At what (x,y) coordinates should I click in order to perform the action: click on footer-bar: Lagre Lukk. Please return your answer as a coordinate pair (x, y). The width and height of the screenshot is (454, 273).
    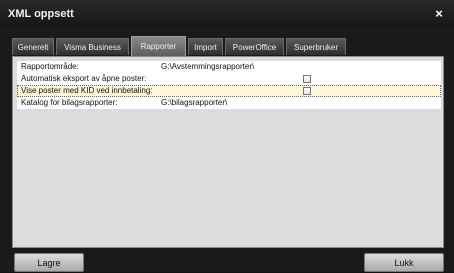
    Looking at the image, I should click on (227, 260).